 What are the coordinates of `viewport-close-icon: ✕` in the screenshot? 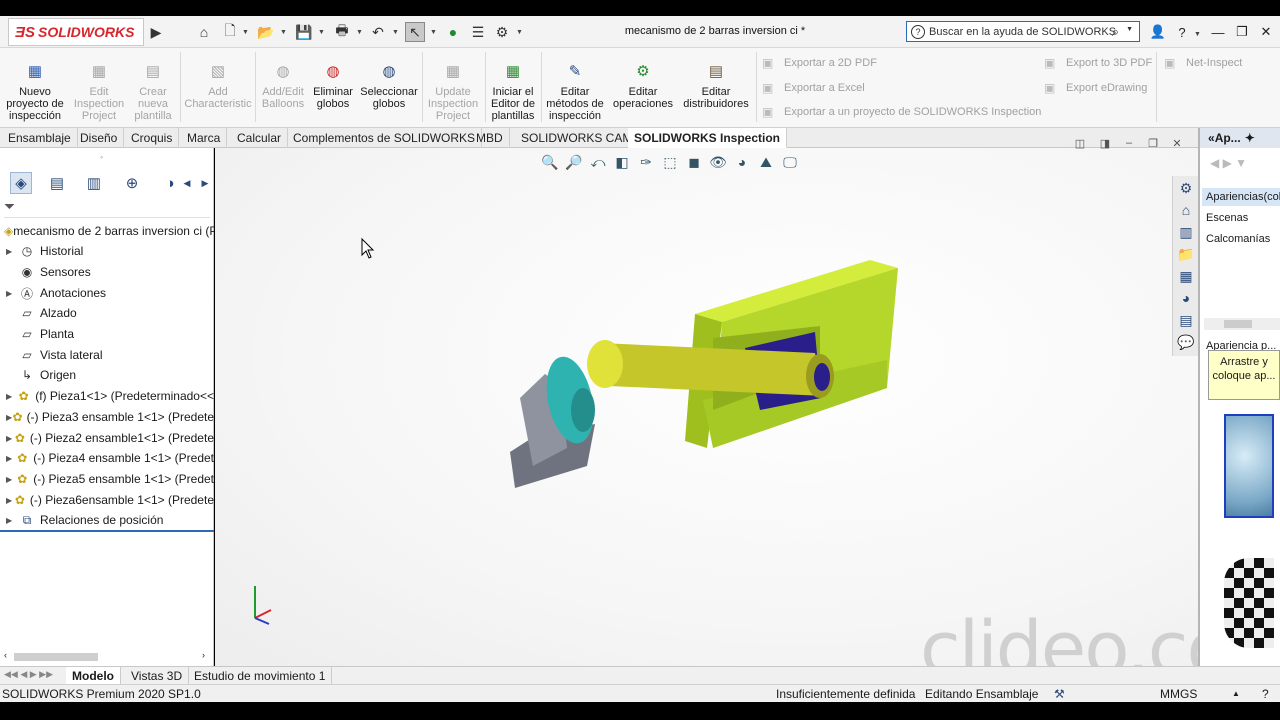 It's located at (1177, 143).